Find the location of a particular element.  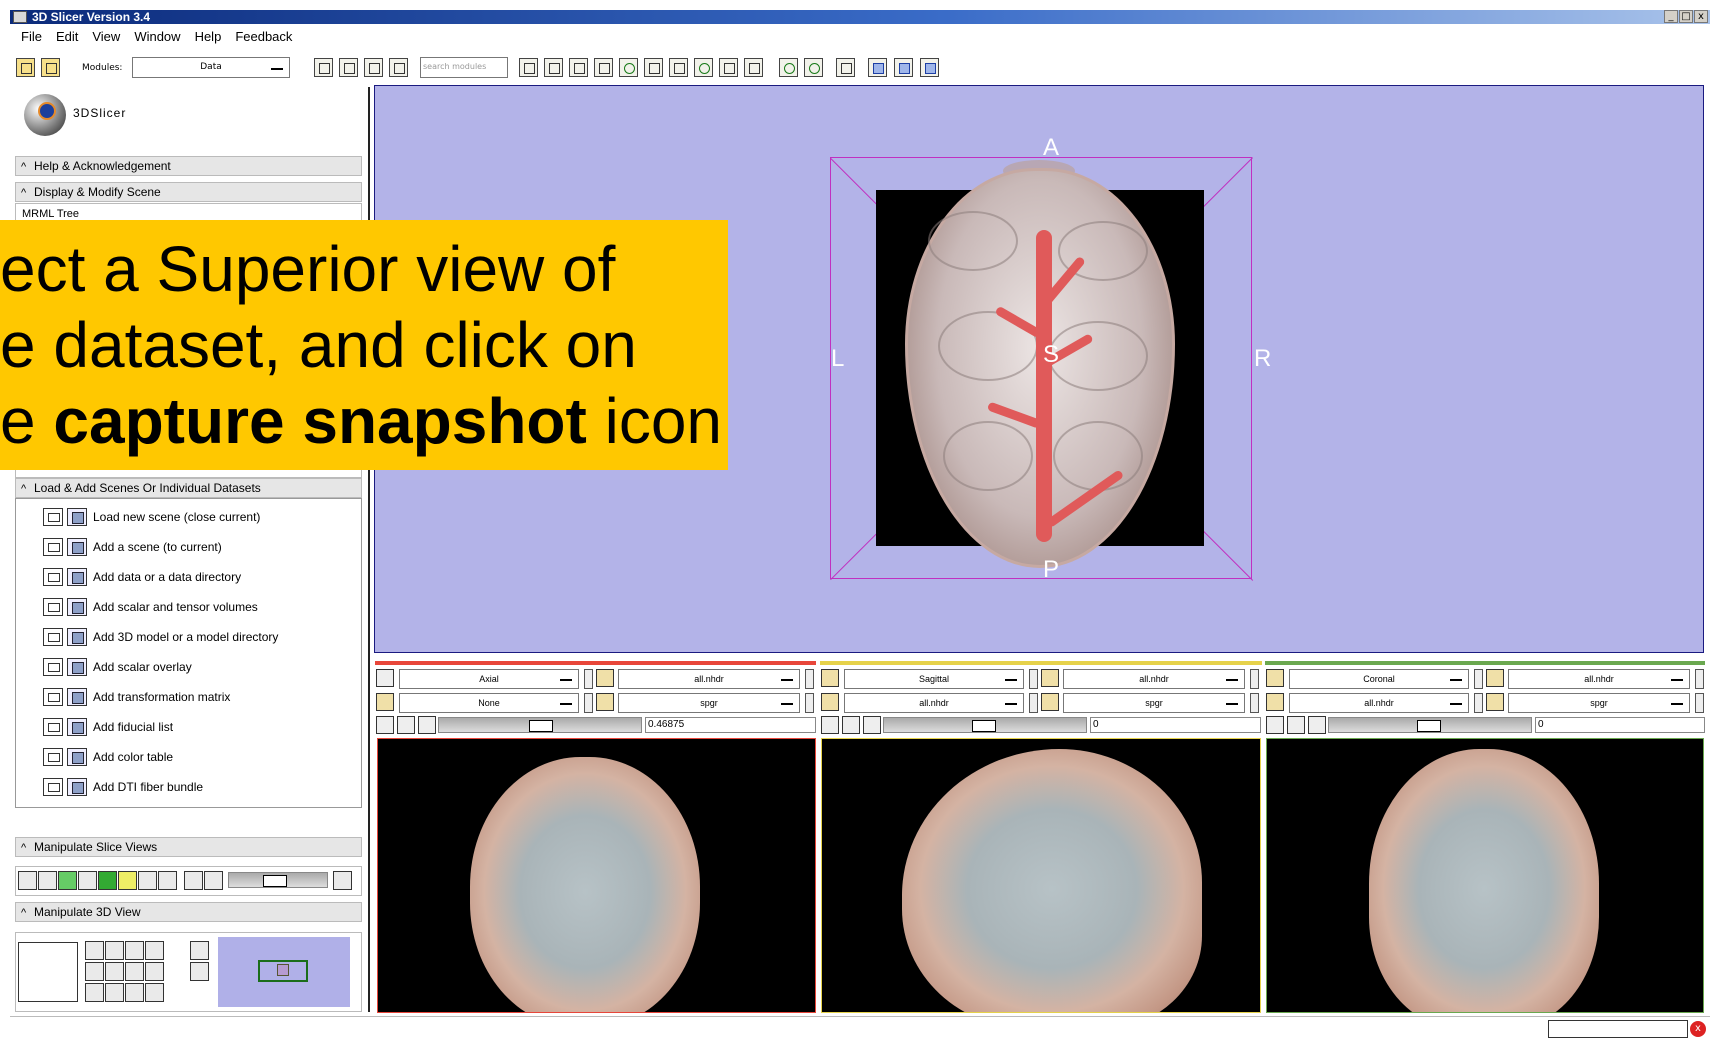

sagittal-fg-icon is located at coordinates (1050, 678).